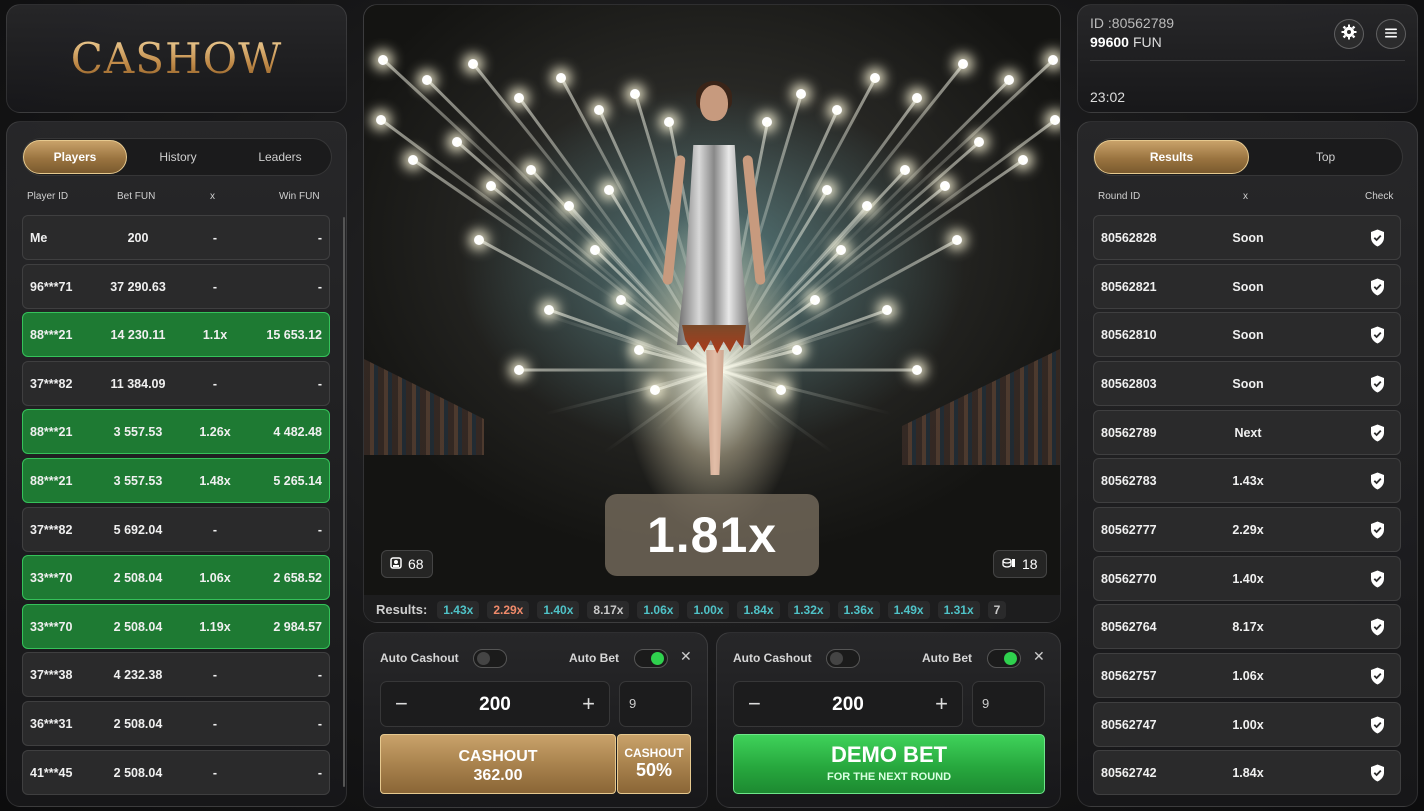 The height and width of the screenshot is (811, 1424). What do you see at coordinates (958, 609) in the screenshot?
I see `result-chip: 1.31x` at bounding box center [958, 609].